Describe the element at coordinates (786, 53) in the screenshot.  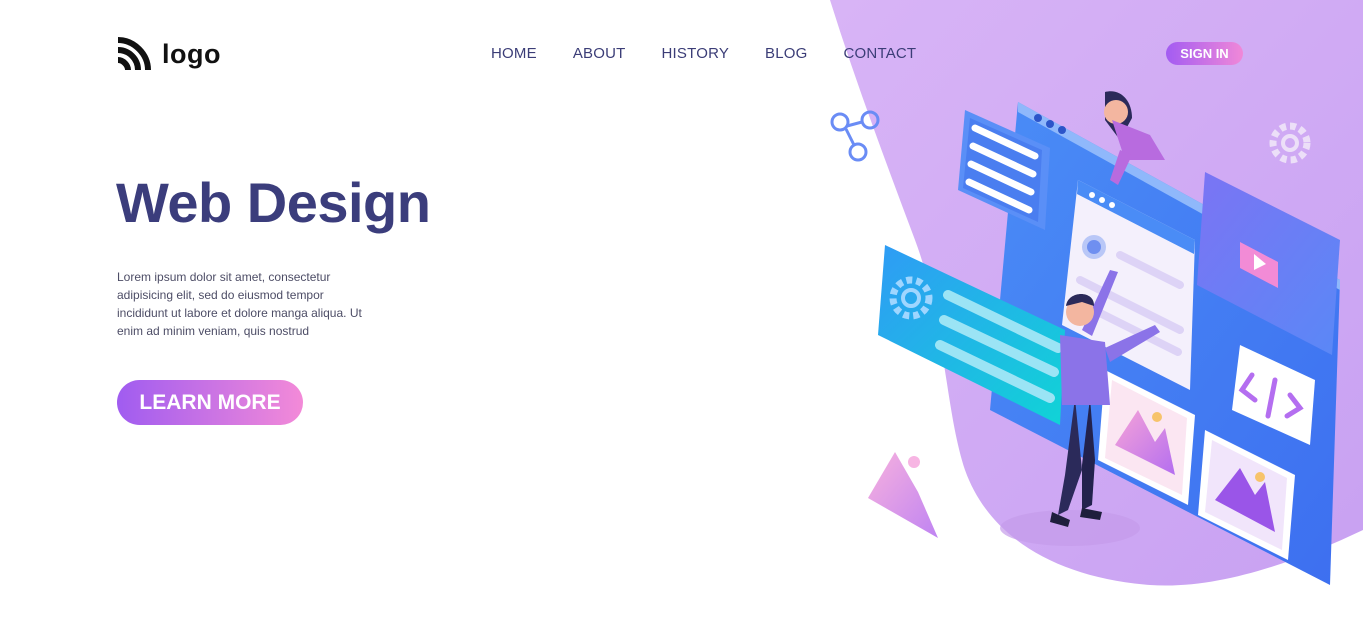
I see `nav-blog: BLOG` at that location.